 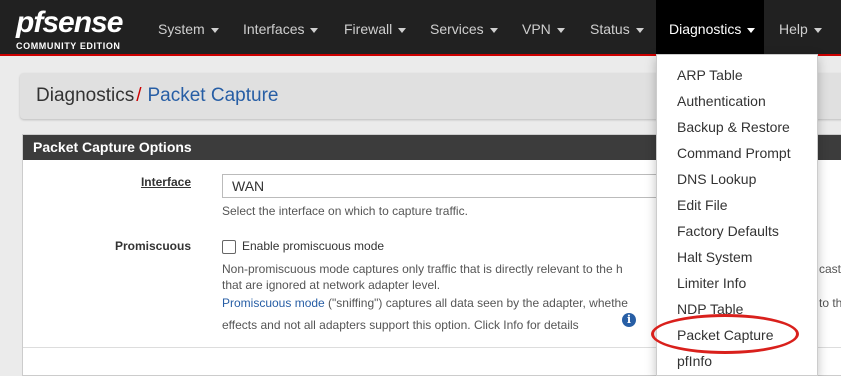 I want to click on promiscuous-mode-link: Promiscuous mode, so click(x=273, y=303).